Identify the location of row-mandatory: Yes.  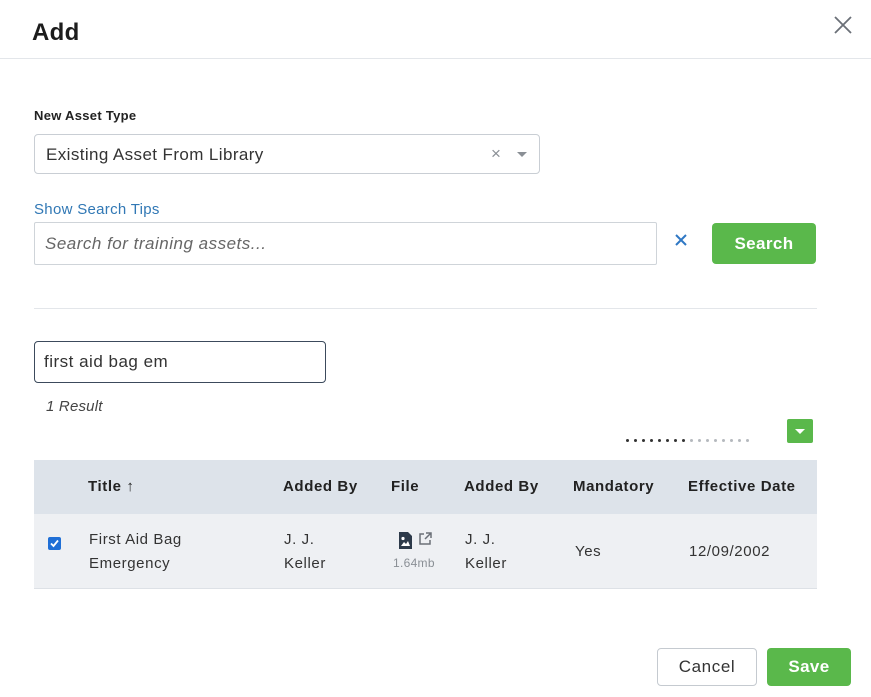
(588, 551).